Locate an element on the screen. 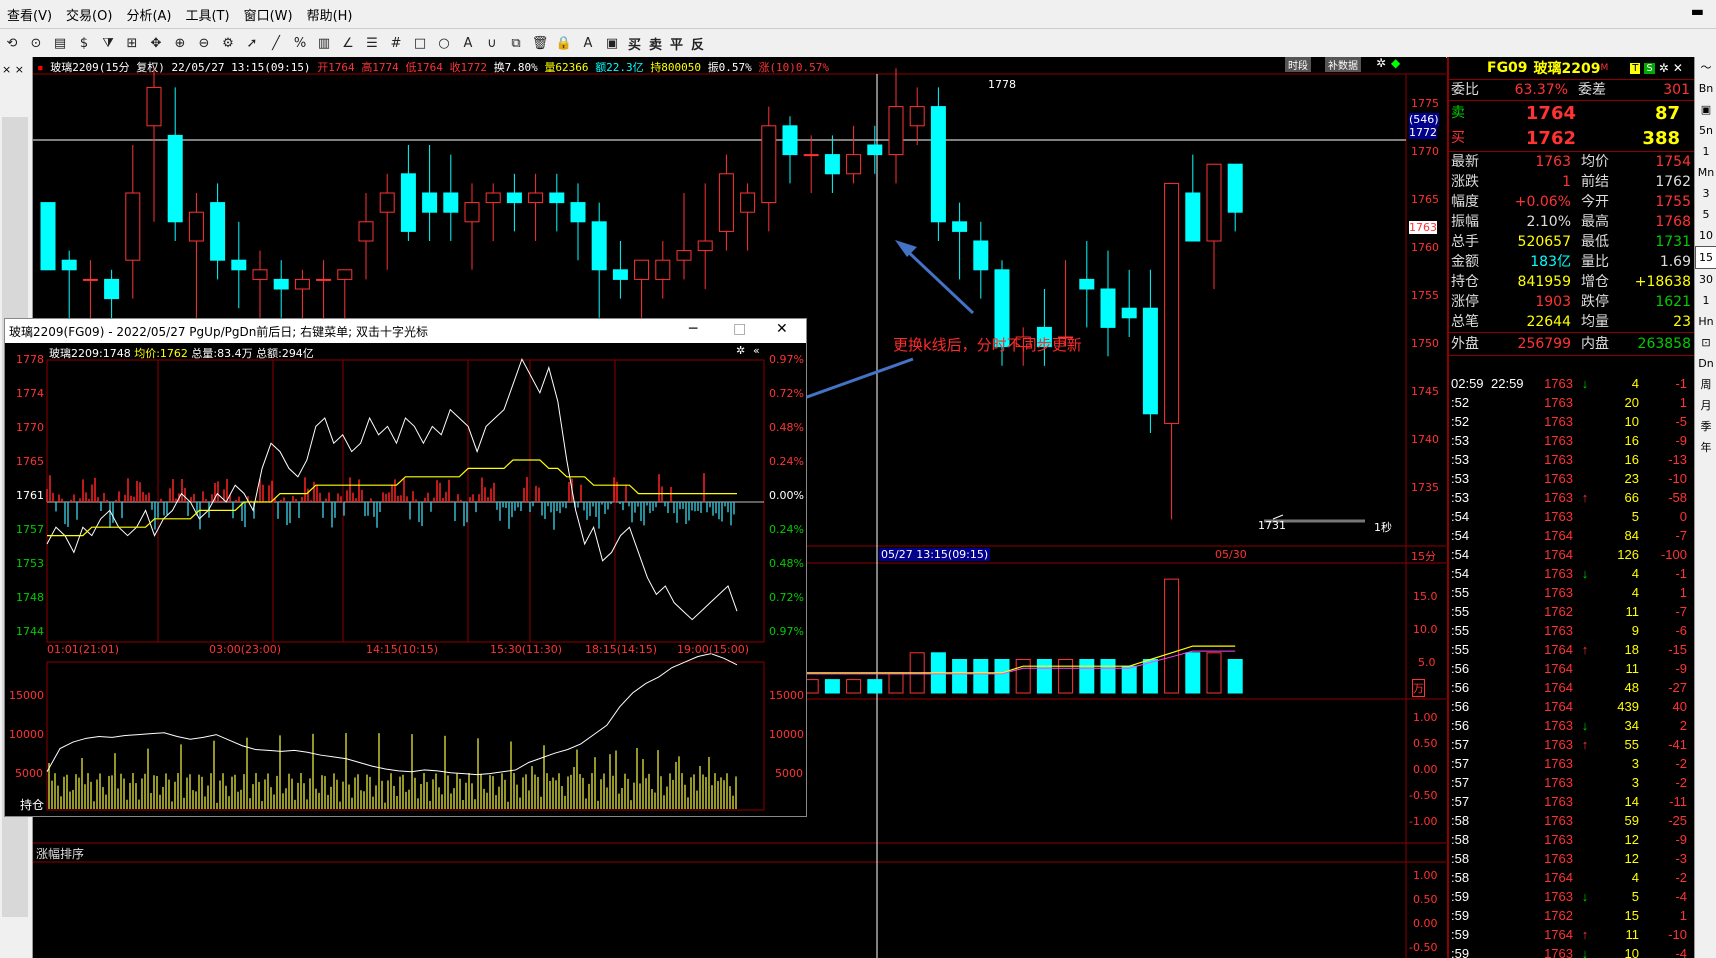  minimize-button: ▬ is located at coordinates (1697, 12).